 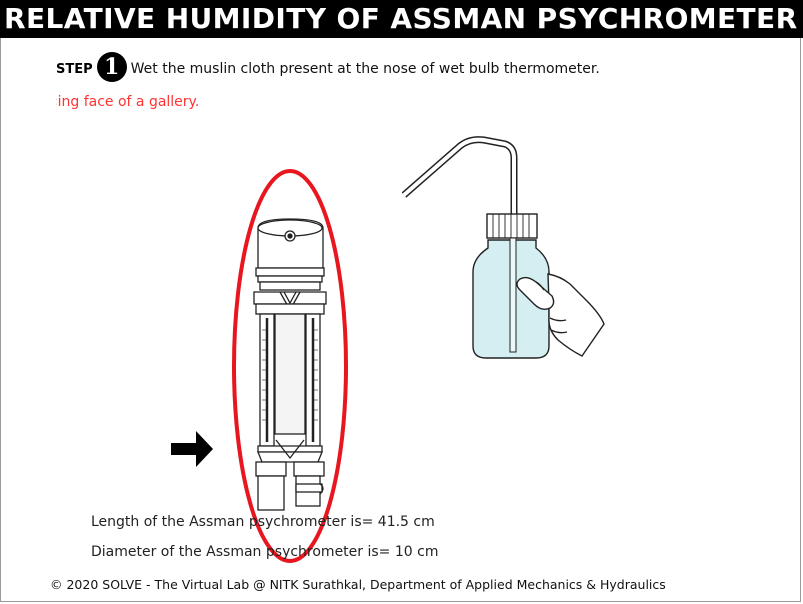 What do you see at coordinates (290, 364) in the screenshot?
I see `psychrometer-icon` at bounding box center [290, 364].